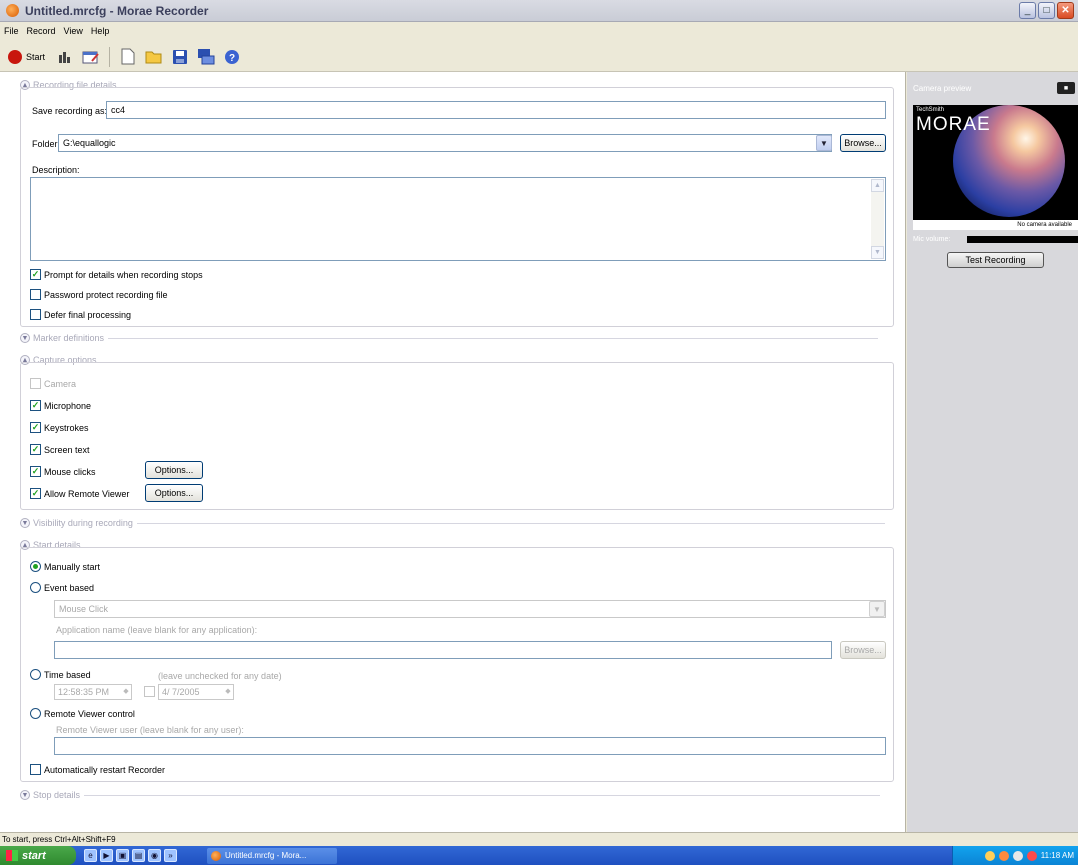  Describe the element at coordinates (102, 31) in the screenshot. I see `menu-help: Help` at that location.